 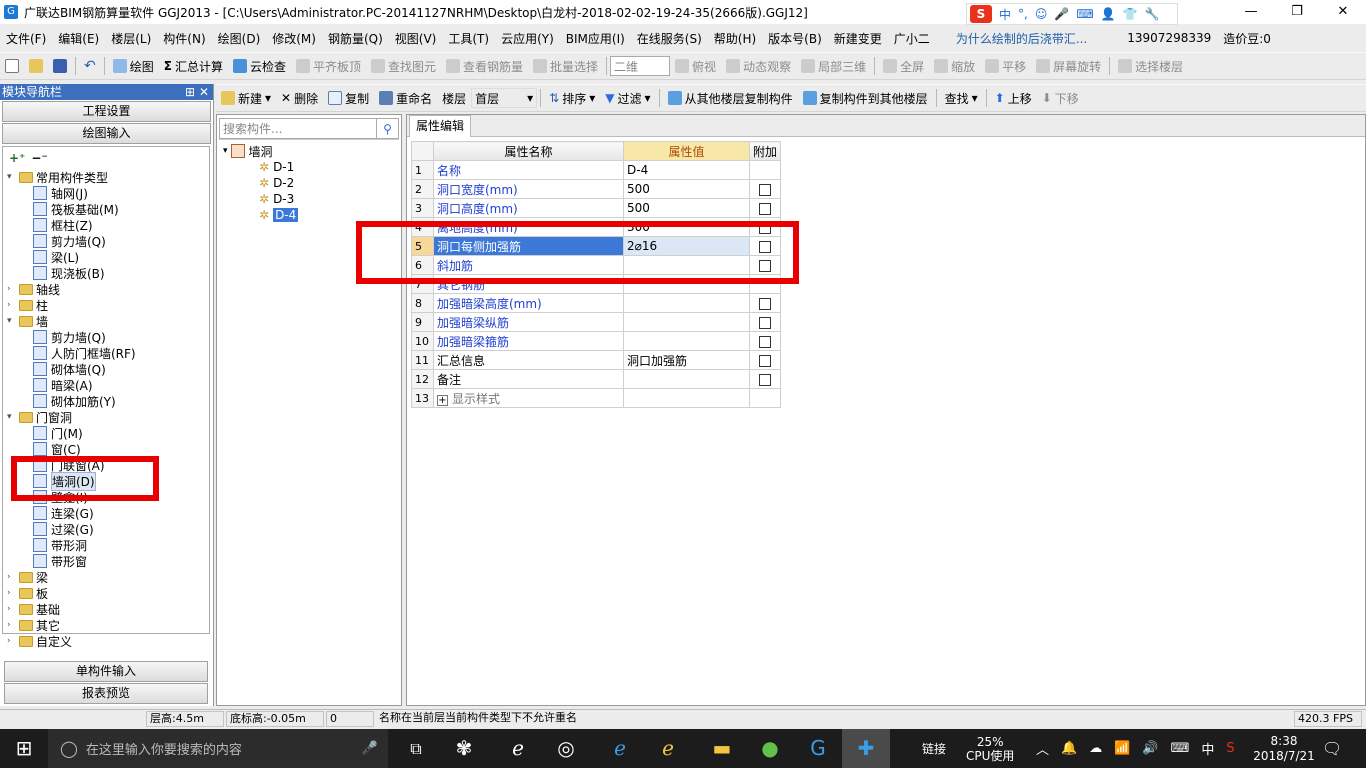 I want to click on ime-emoji-icon: ☺, so click(x=1041, y=14).